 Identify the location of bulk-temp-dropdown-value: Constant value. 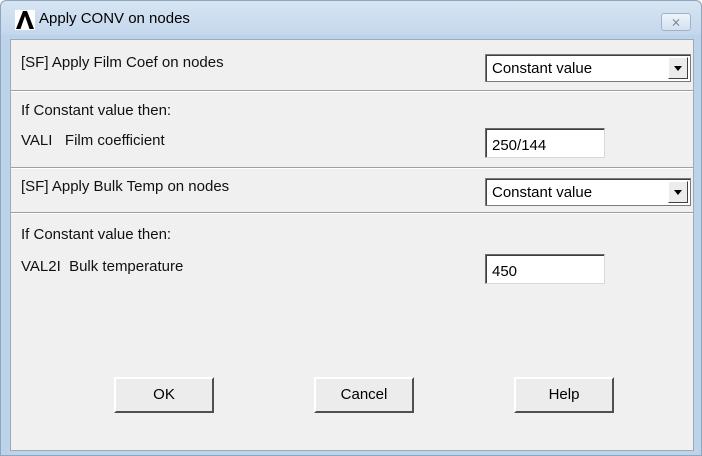
(542, 192).